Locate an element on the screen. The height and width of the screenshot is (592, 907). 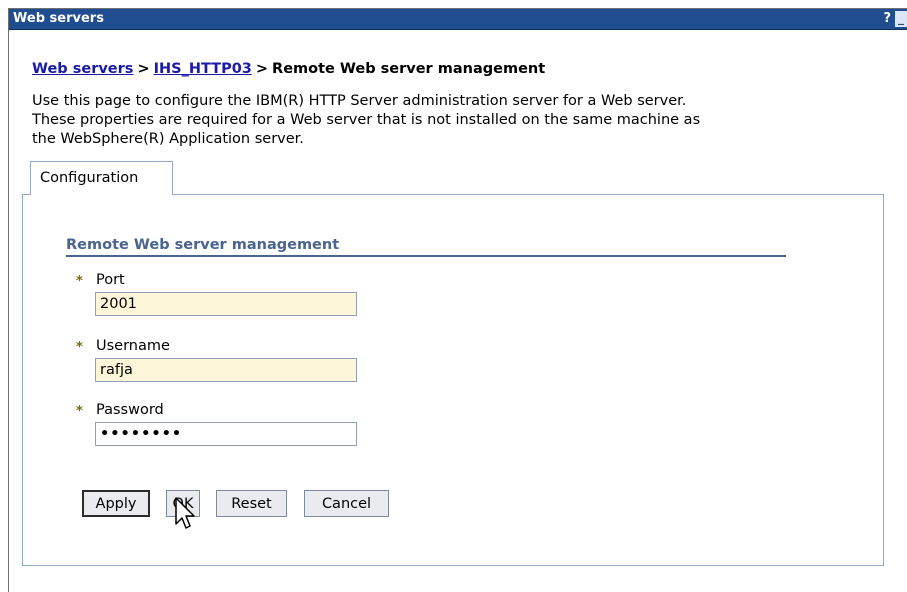
reset-button: Reset is located at coordinates (251, 503).